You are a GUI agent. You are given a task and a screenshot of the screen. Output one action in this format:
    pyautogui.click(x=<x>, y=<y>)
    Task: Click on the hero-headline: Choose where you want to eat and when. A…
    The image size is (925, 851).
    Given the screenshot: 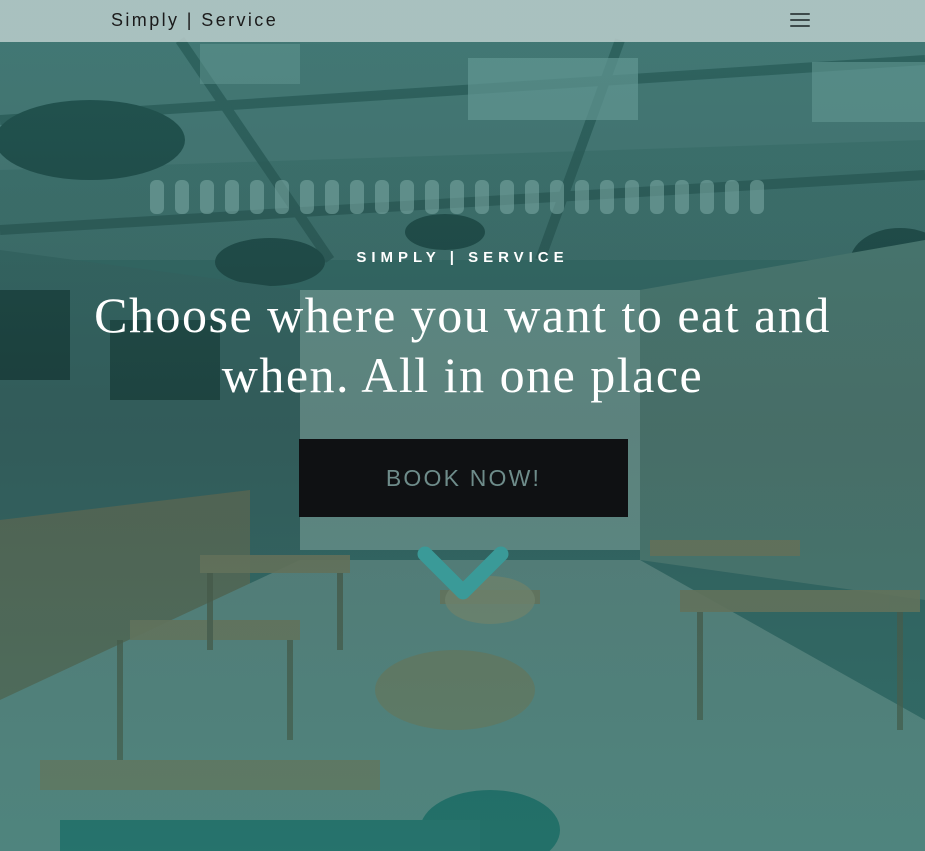 What is the action you would take?
    pyautogui.click(x=462, y=345)
    